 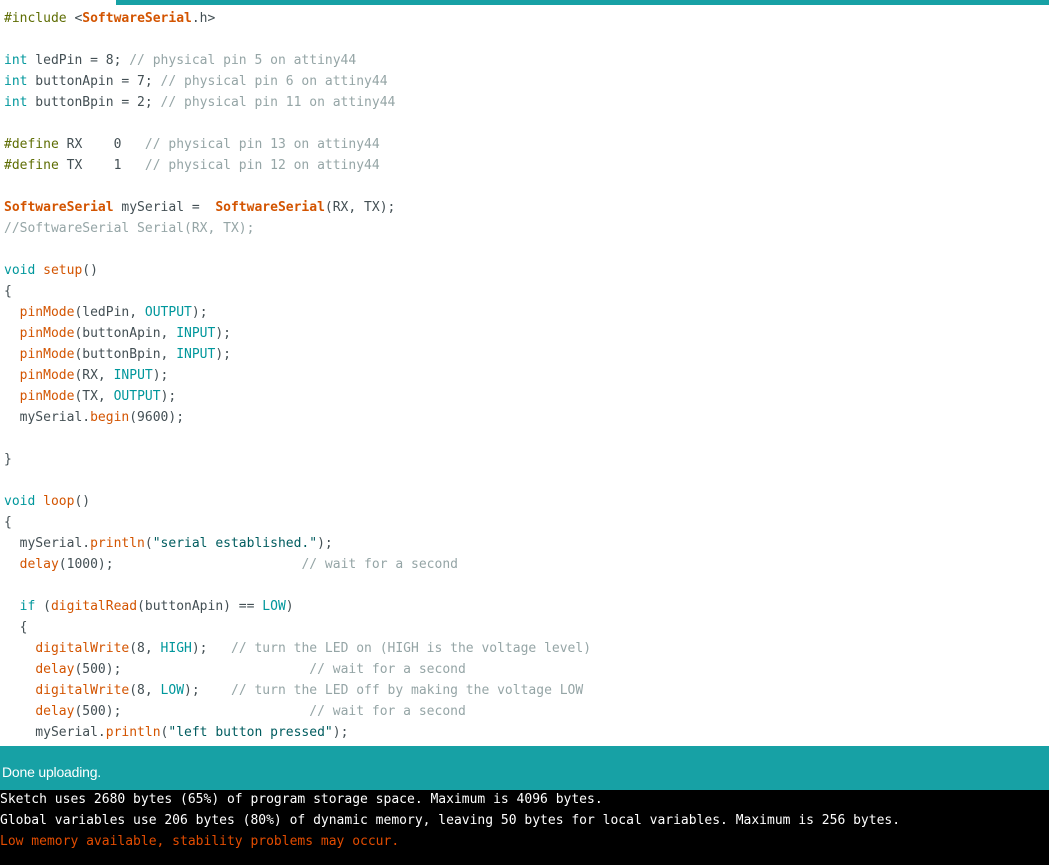 What do you see at coordinates (297, 228) in the screenshot?
I see `code-line: //SoftwareSerial Serial(RX, TX);` at bounding box center [297, 228].